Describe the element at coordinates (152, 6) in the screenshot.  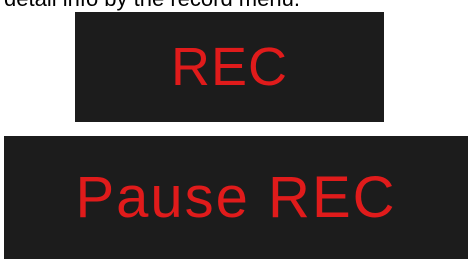
I see `caption-text: detail info by the record menu.` at that location.